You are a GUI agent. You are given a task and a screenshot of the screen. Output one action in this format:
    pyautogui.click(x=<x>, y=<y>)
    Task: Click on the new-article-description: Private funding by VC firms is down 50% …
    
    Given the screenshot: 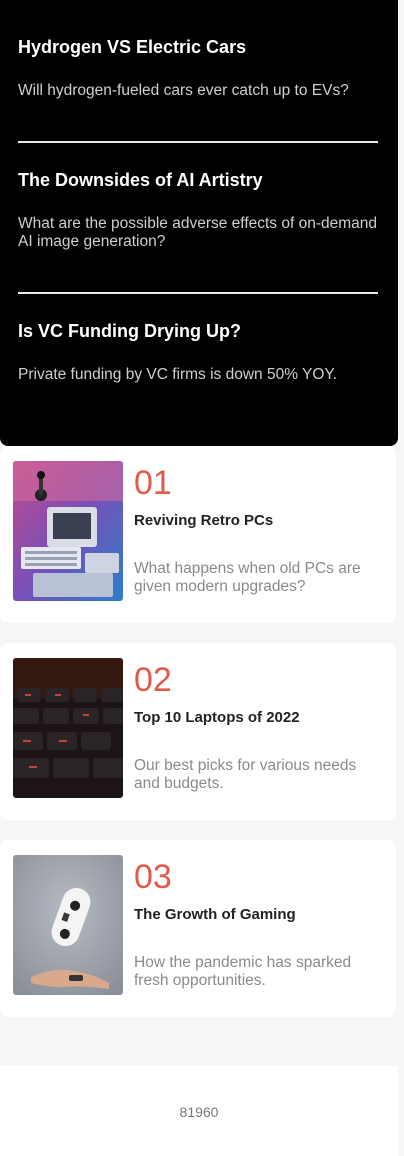 What is the action you would take?
    pyautogui.click(x=178, y=374)
    